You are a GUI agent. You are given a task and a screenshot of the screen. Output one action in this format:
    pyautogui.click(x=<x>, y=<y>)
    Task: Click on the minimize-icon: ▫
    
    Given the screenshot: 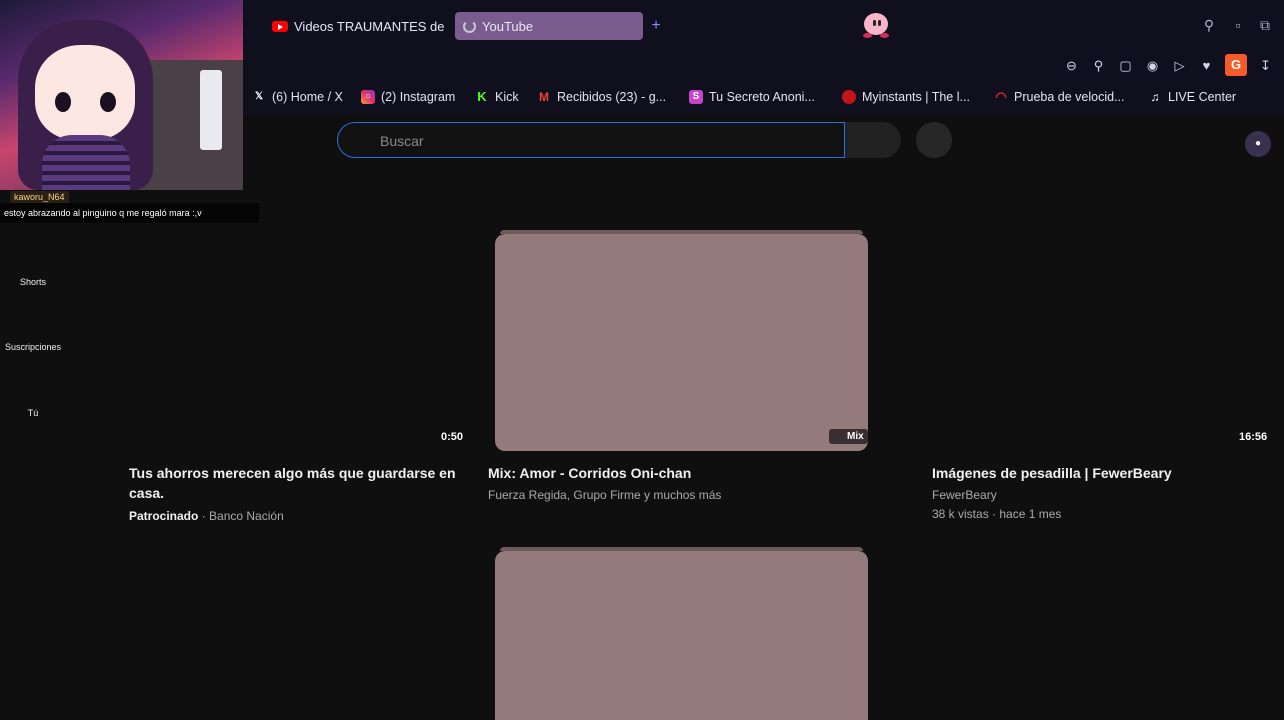 What is the action you would take?
    pyautogui.click(x=1238, y=25)
    